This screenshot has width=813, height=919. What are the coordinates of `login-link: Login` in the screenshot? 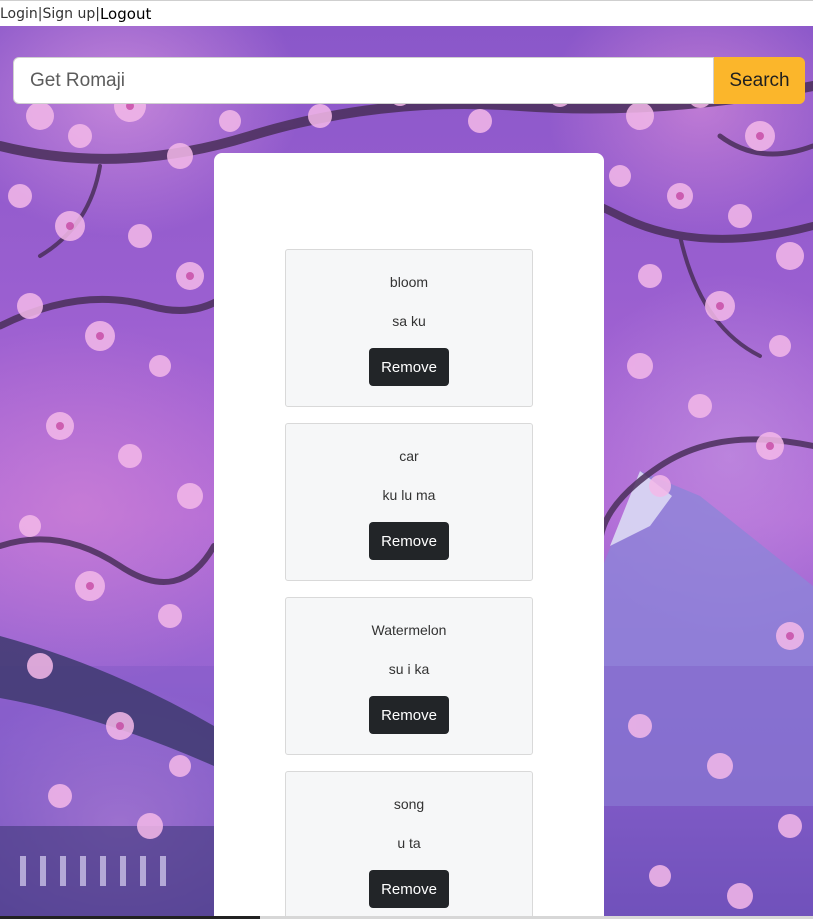 It's located at (19, 14).